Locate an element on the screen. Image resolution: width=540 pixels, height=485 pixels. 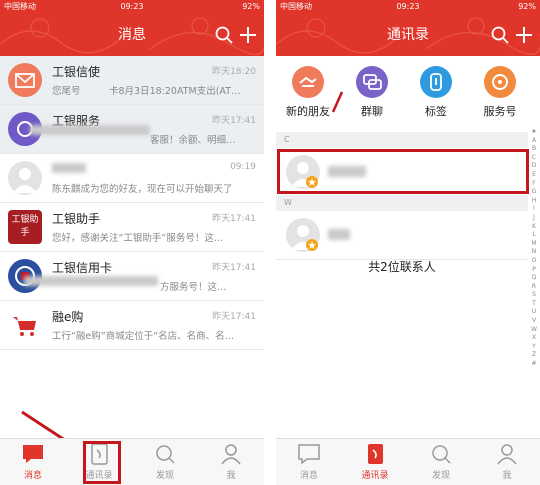
contact-row is located at coordinates (402, 235).